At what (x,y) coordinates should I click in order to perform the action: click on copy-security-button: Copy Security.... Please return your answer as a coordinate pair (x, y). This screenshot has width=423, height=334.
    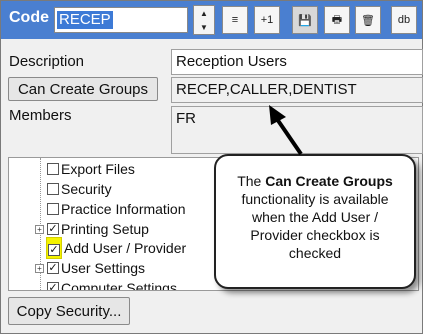
    Looking at the image, I should click on (69, 311).